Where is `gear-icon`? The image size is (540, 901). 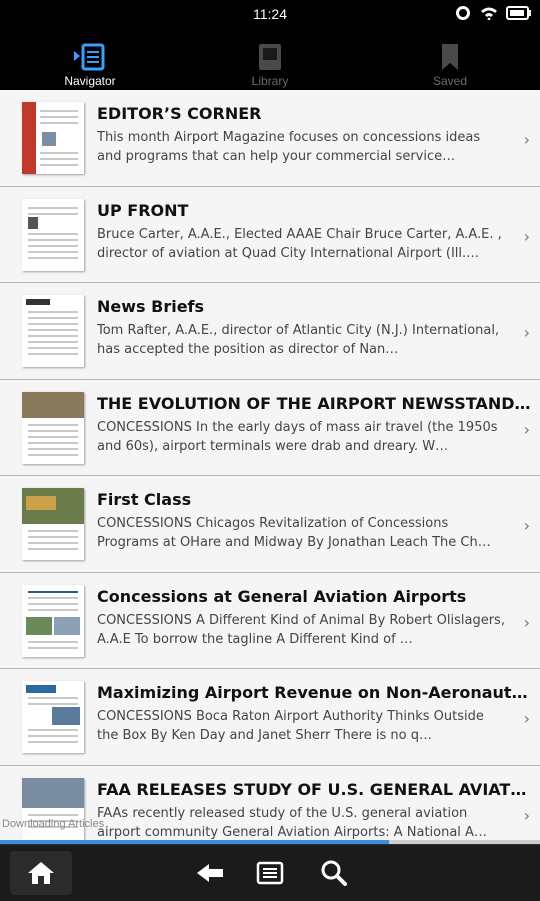 gear-icon is located at coordinates (463, 13).